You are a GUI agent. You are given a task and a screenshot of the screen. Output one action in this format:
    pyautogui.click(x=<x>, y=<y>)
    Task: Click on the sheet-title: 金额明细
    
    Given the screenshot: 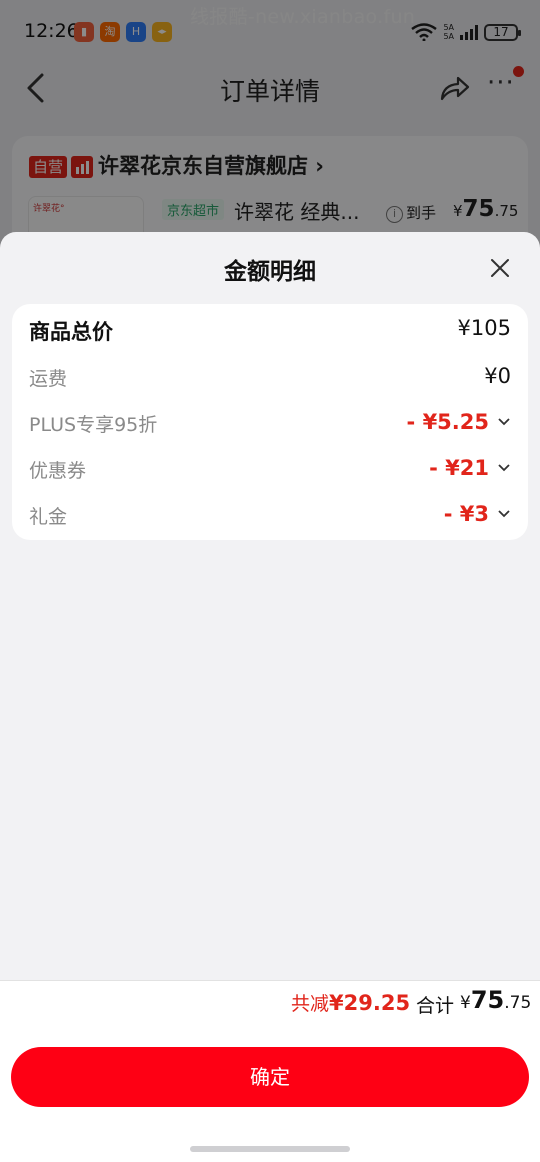 What is the action you would take?
    pyautogui.click(x=270, y=272)
    